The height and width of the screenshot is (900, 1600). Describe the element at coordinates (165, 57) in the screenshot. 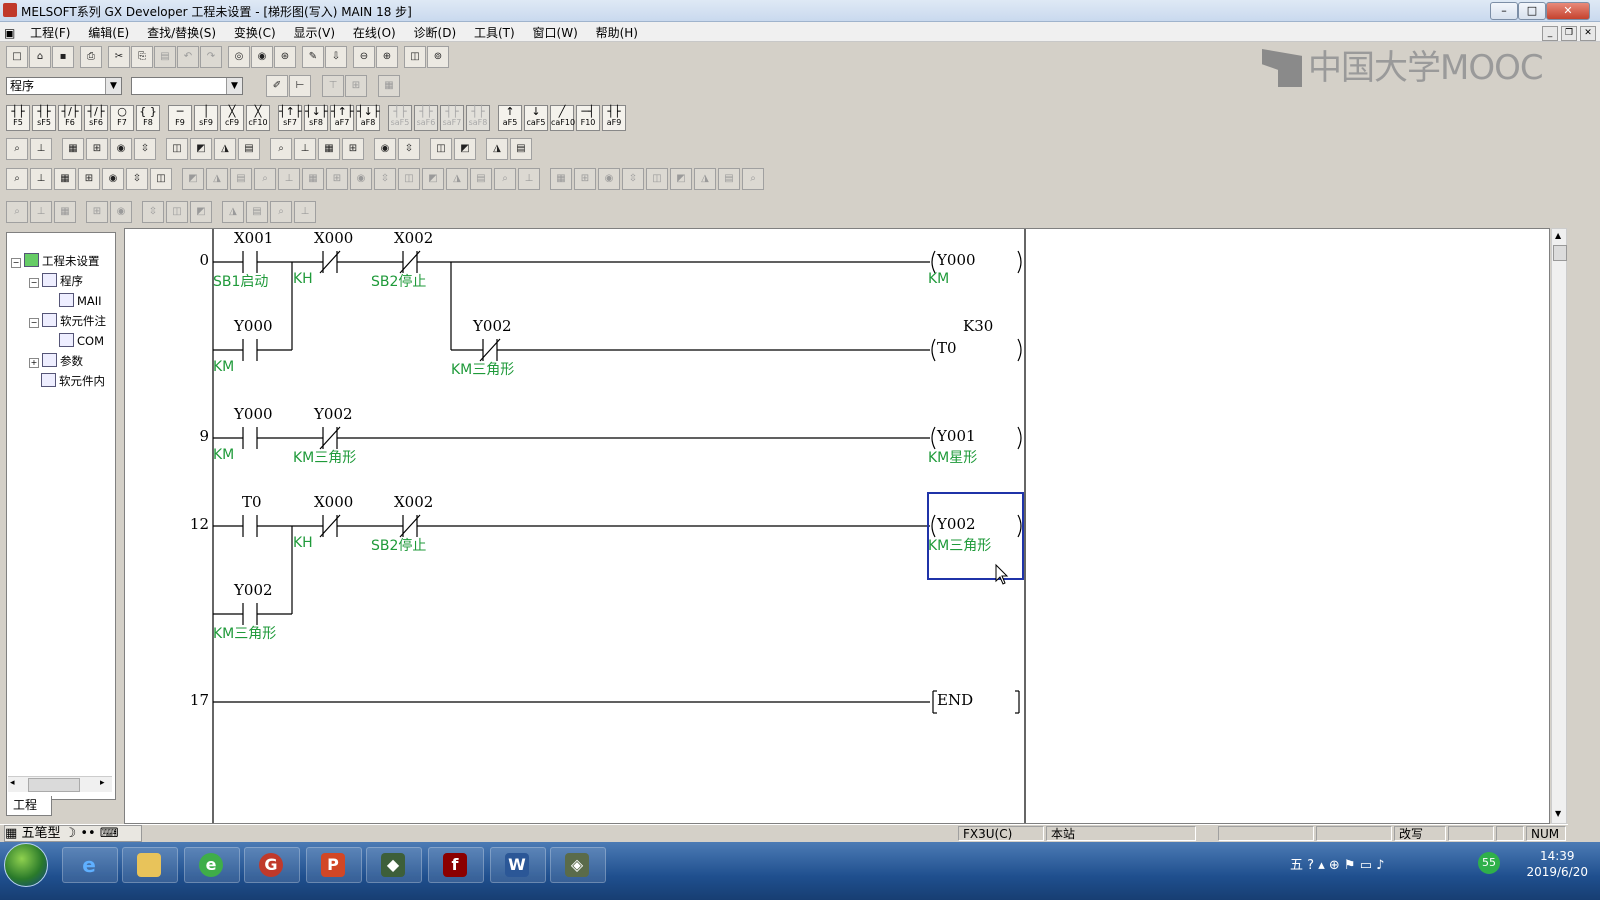

I see `paste-icon: ▤` at that location.